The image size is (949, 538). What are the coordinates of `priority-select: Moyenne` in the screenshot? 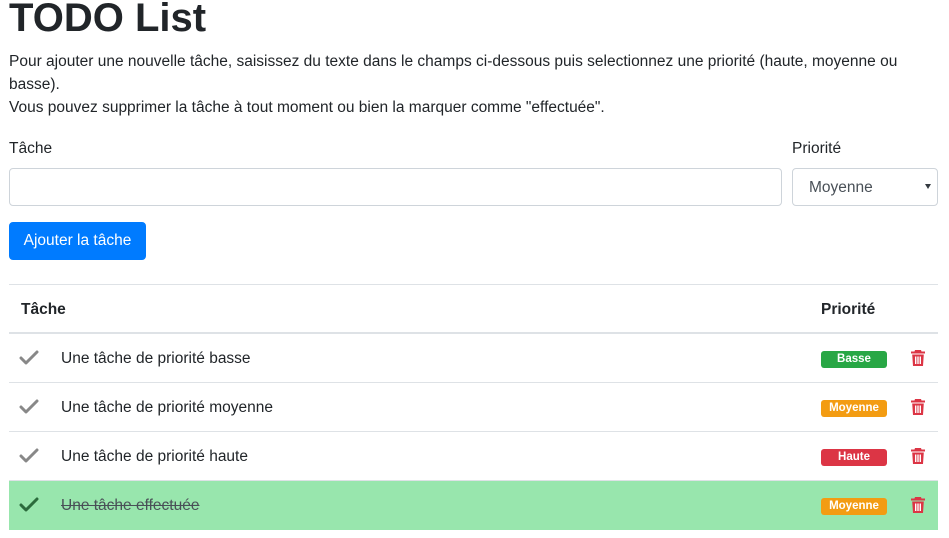 It's located at (865, 187).